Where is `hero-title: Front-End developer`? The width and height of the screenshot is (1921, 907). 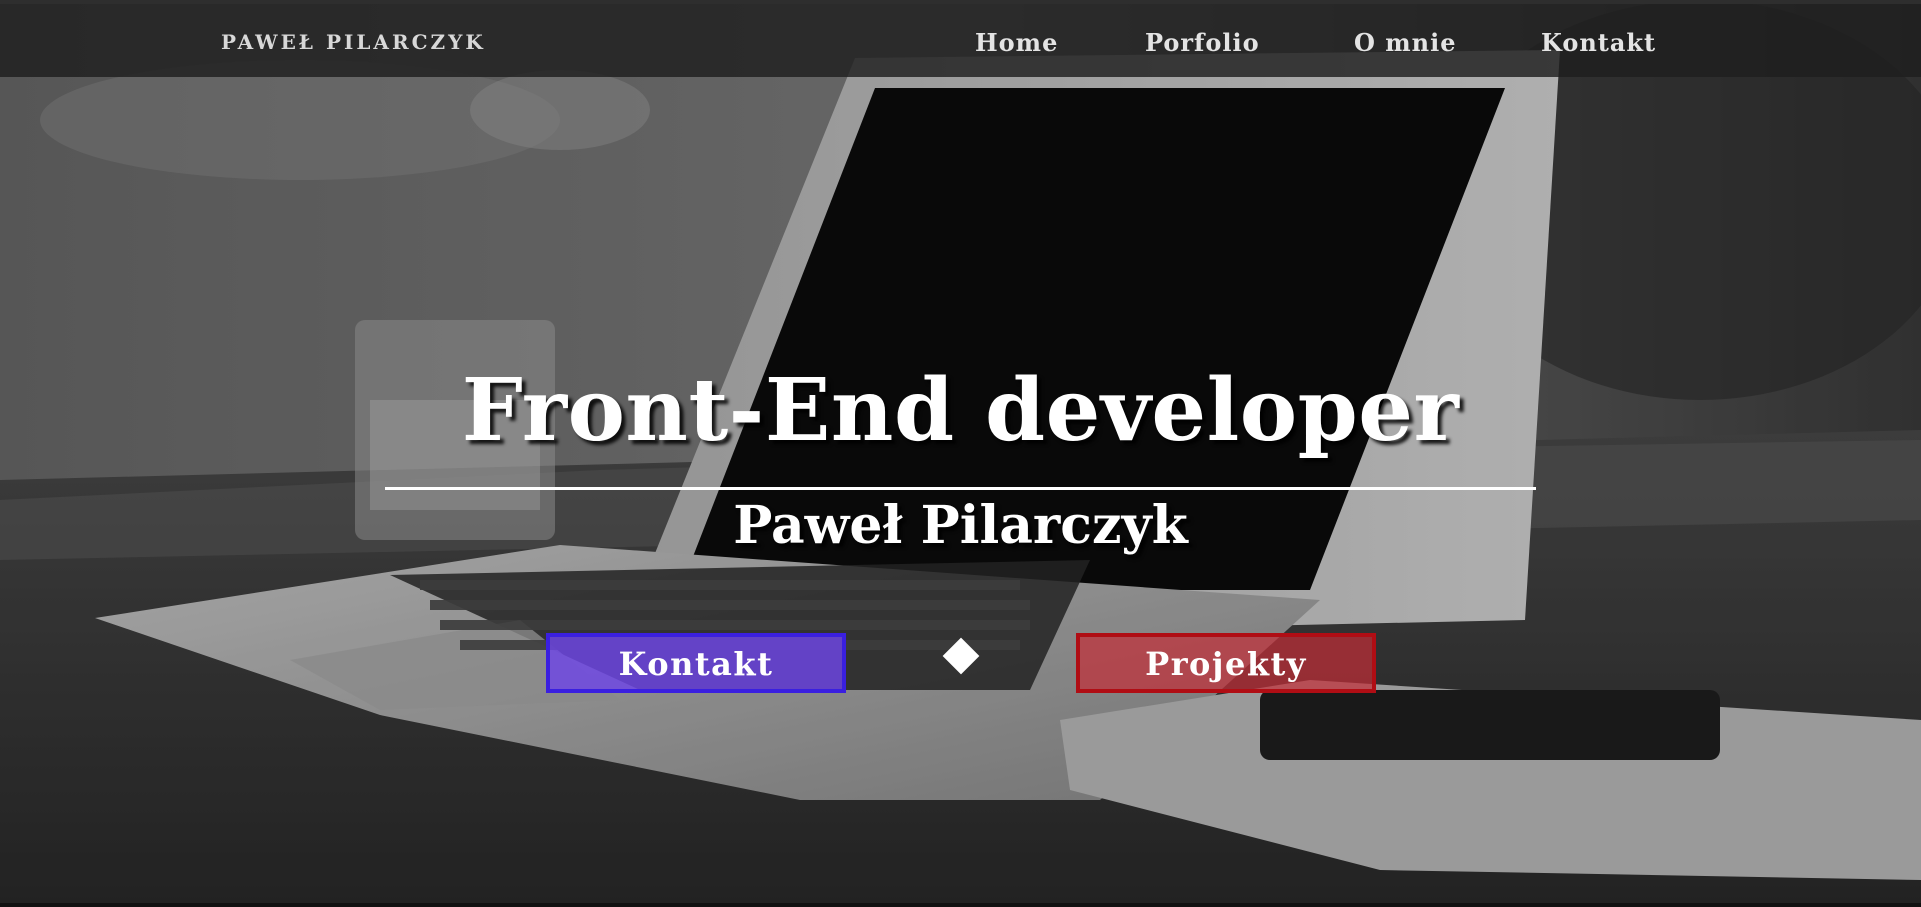
hero-title: Front-End developer is located at coordinates (960, 410).